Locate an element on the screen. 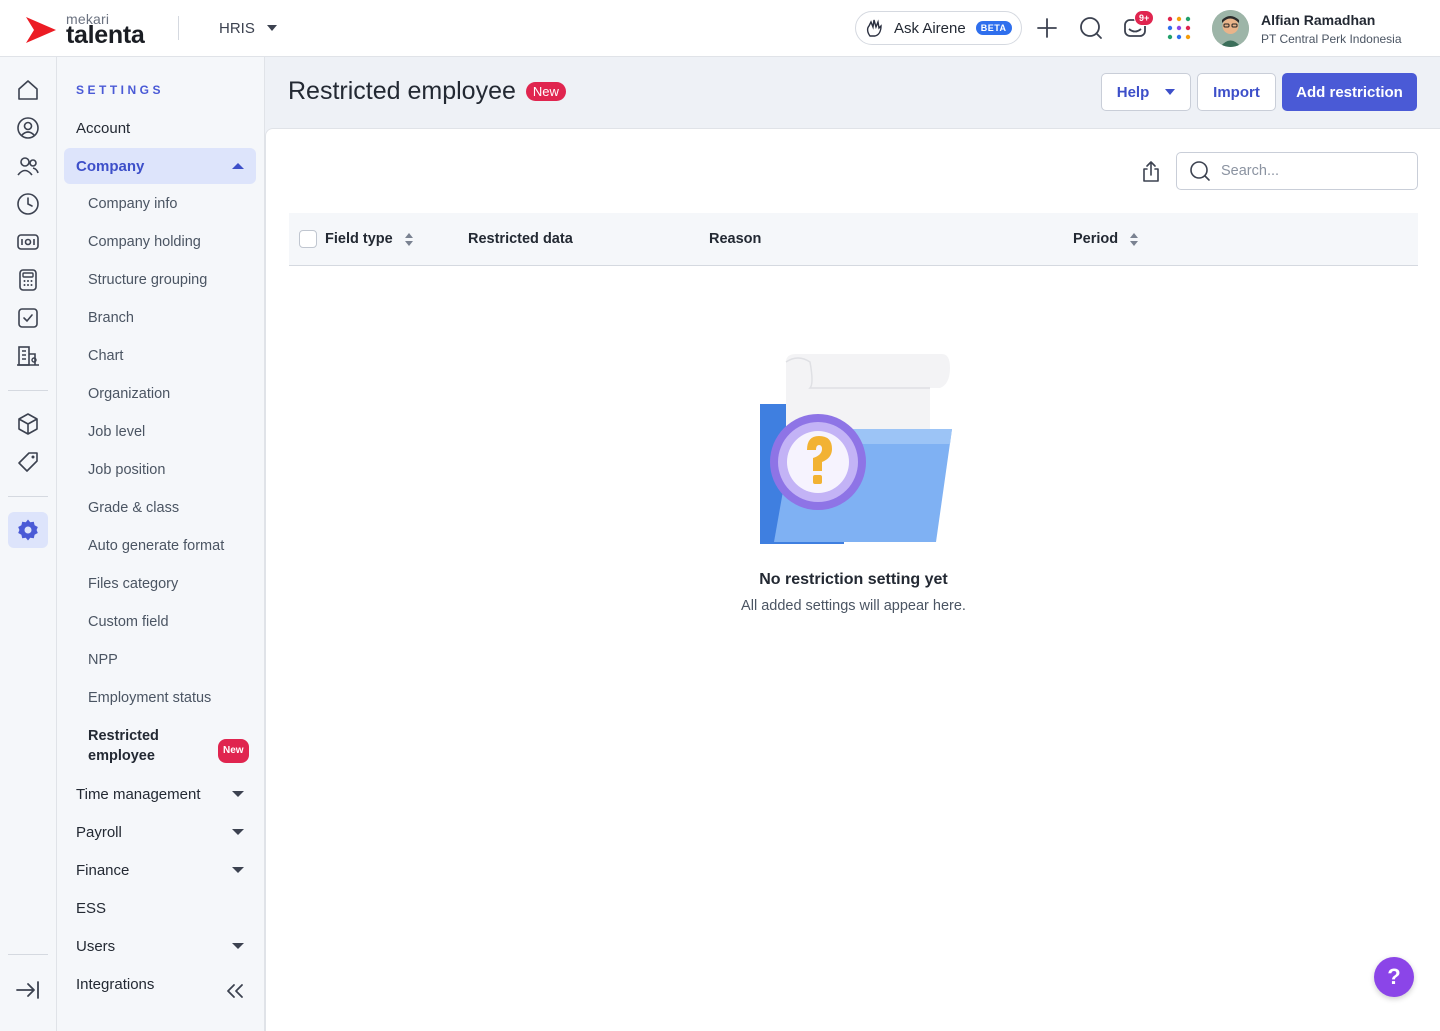  sidebar-subitem-npp: NPP is located at coordinates (172, 660).